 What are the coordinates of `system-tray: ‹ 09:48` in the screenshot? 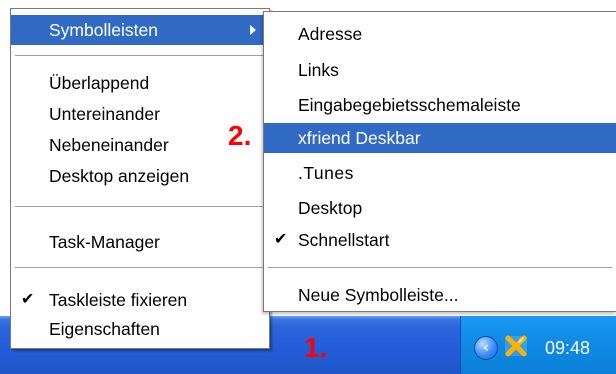 It's located at (538, 345).